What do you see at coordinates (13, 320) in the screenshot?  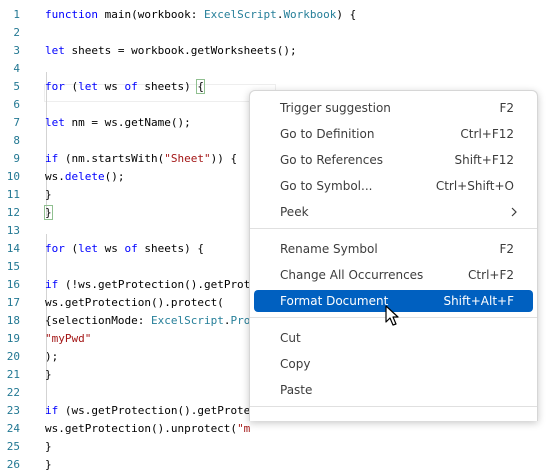 I see `line-number: 18` at bounding box center [13, 320].